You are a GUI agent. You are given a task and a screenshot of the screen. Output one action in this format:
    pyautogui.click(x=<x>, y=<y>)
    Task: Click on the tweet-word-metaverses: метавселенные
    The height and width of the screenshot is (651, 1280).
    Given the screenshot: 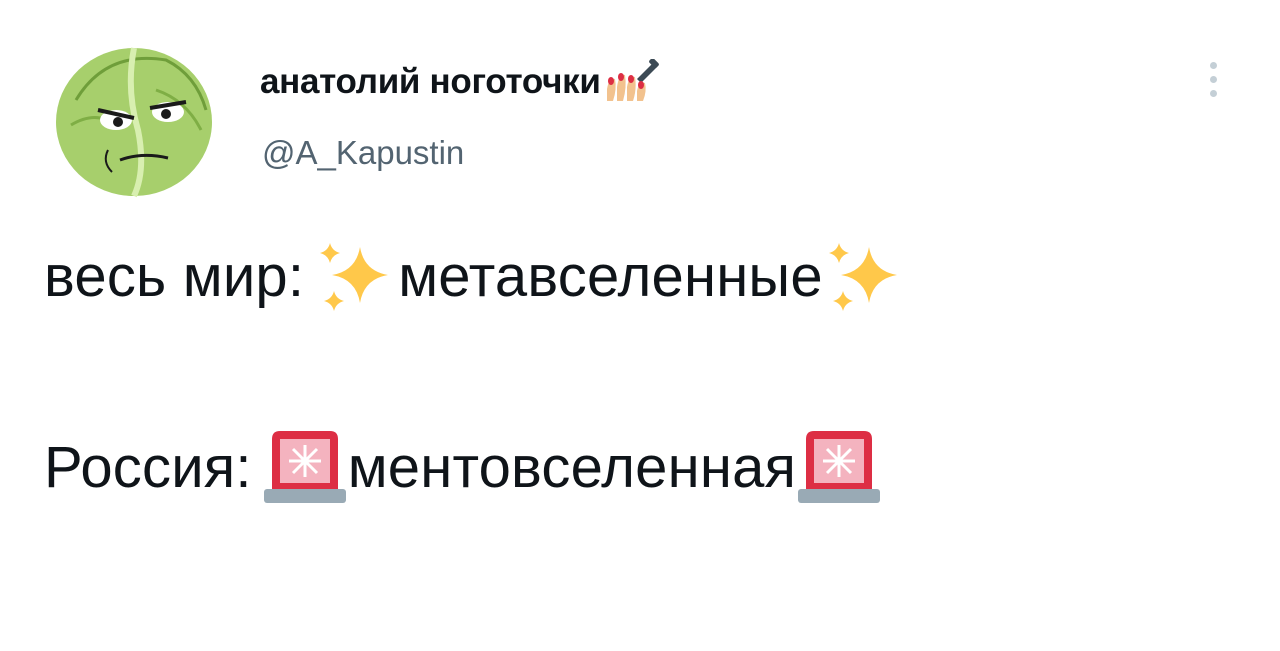 What is the action you would take?
    pyautogui.click(x=610, y=276)
    